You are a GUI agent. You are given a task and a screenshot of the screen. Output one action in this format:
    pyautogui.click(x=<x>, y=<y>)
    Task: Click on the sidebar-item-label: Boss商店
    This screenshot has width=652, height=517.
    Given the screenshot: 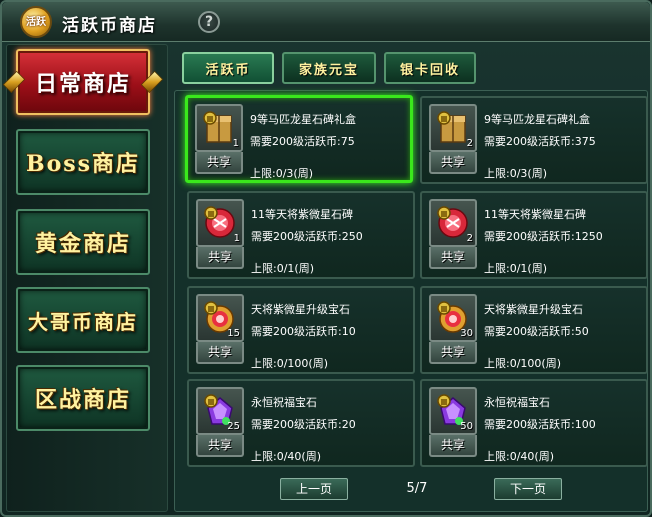 What is the action you would take?
    pyautogui.click(x=83, y=164)
    